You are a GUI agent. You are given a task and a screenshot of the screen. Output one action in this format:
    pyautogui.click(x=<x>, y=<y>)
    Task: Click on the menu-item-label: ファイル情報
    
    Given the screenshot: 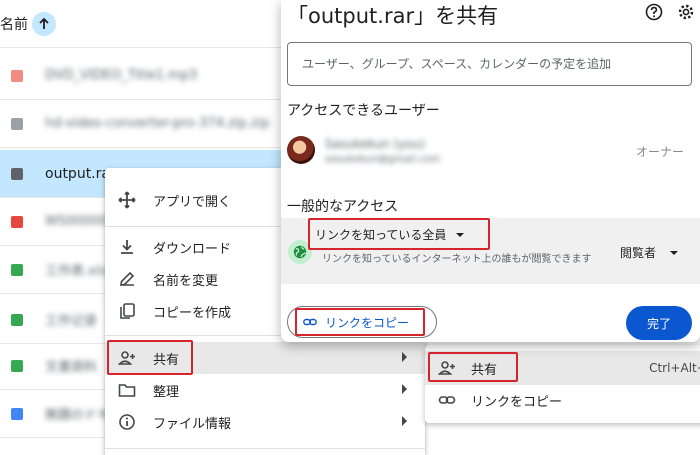 What is the action you would take?
    pyautogui.click(x=192, y=424)
    